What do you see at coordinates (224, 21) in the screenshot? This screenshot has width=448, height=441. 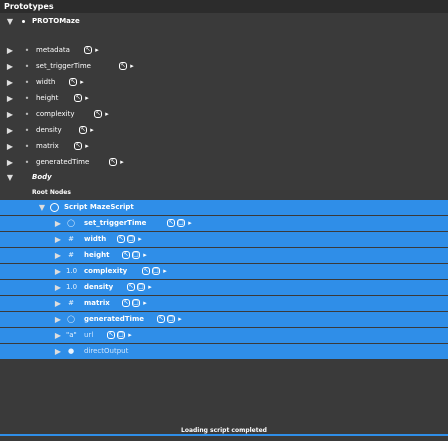 I see `proto-row: ▼ PROTOMaze` at bounding box center [224, 21].